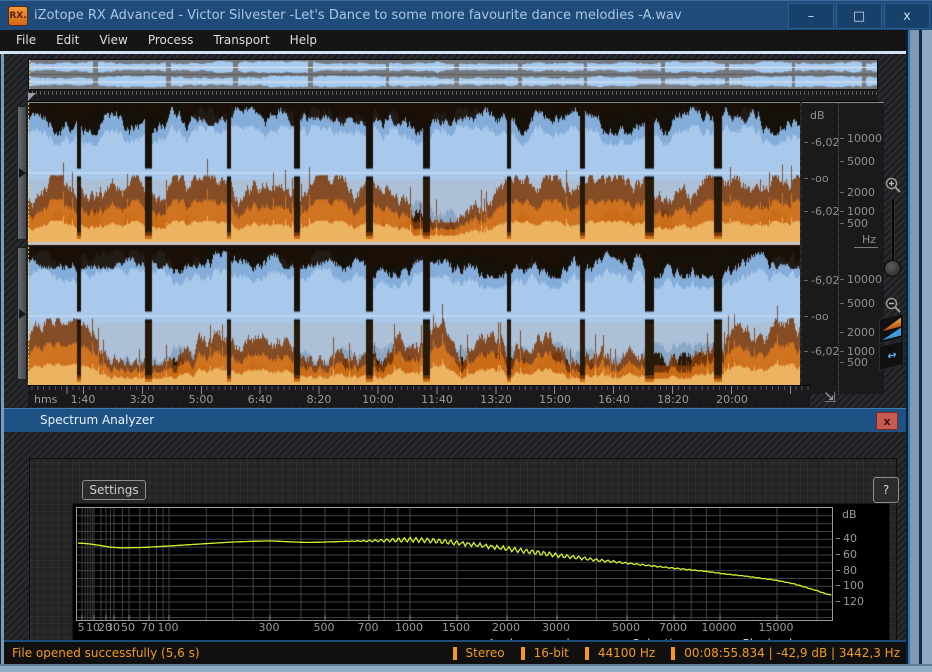 The width and height of the screenshot is (932, 672). What do you see at coordinates (619, 653) in the screenshot?
I see `status-sample-rate: 44100 Hz` at bounding box center [619, 653].